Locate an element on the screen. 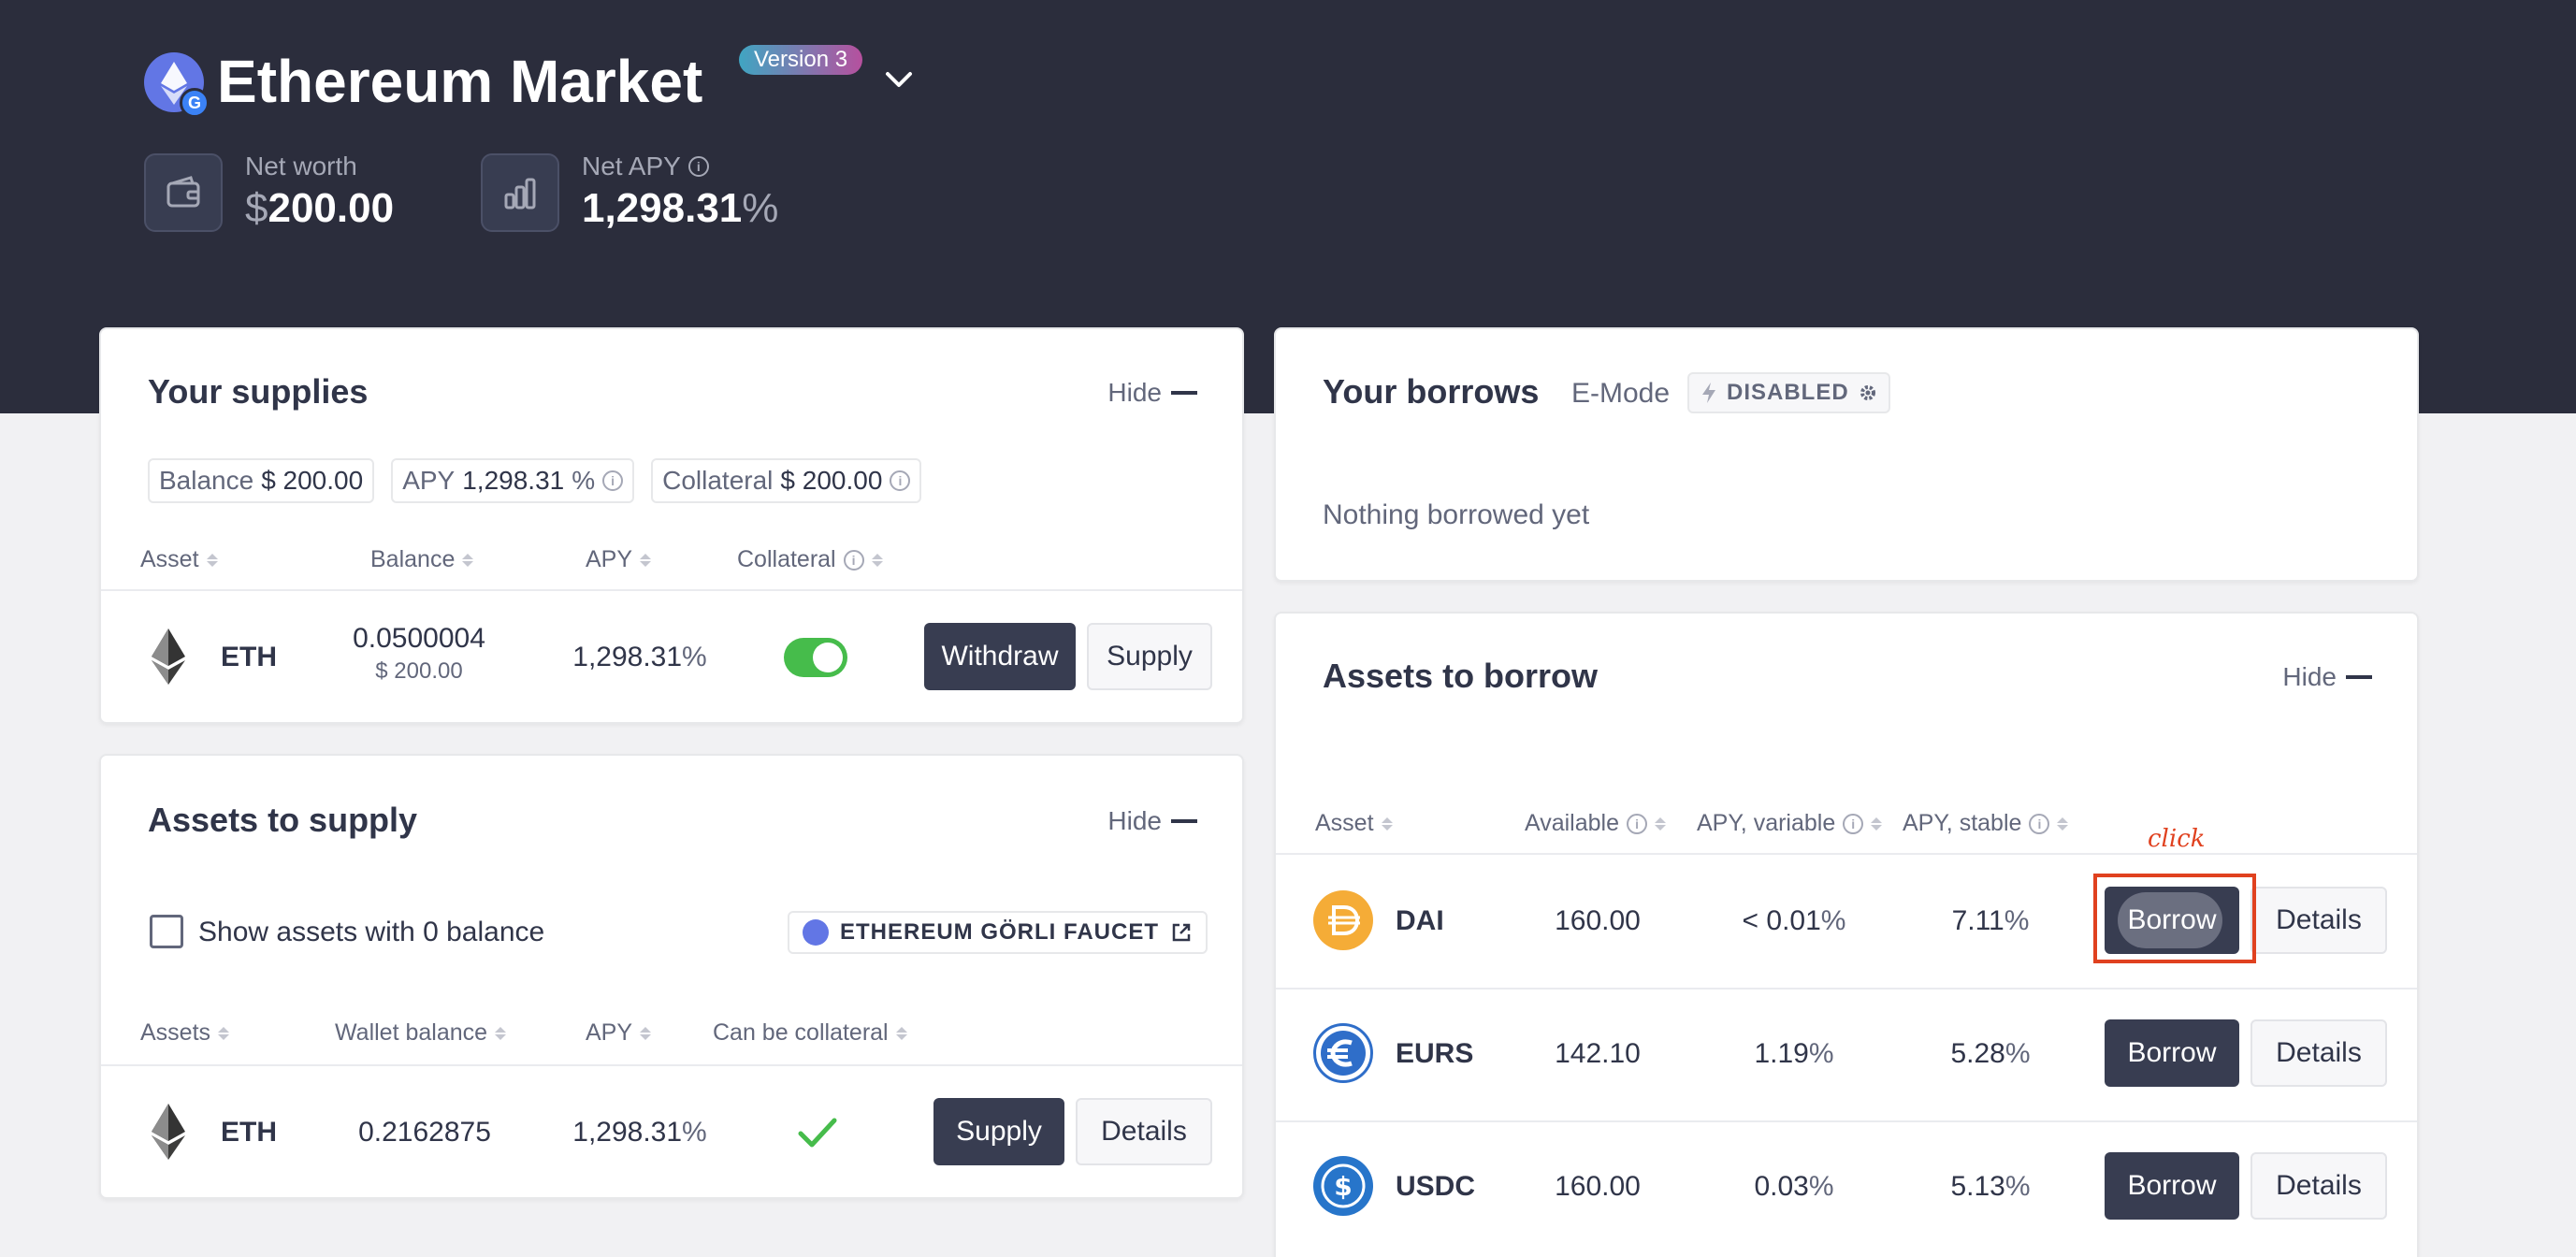 The image size is (2576, 1257). empty-borrows-message: Nothing borrowed yet is located at coordinates (1456, 514).